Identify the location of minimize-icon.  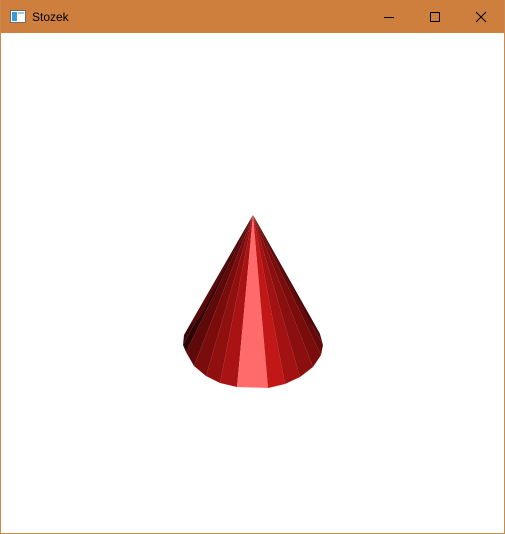
(389, 17).